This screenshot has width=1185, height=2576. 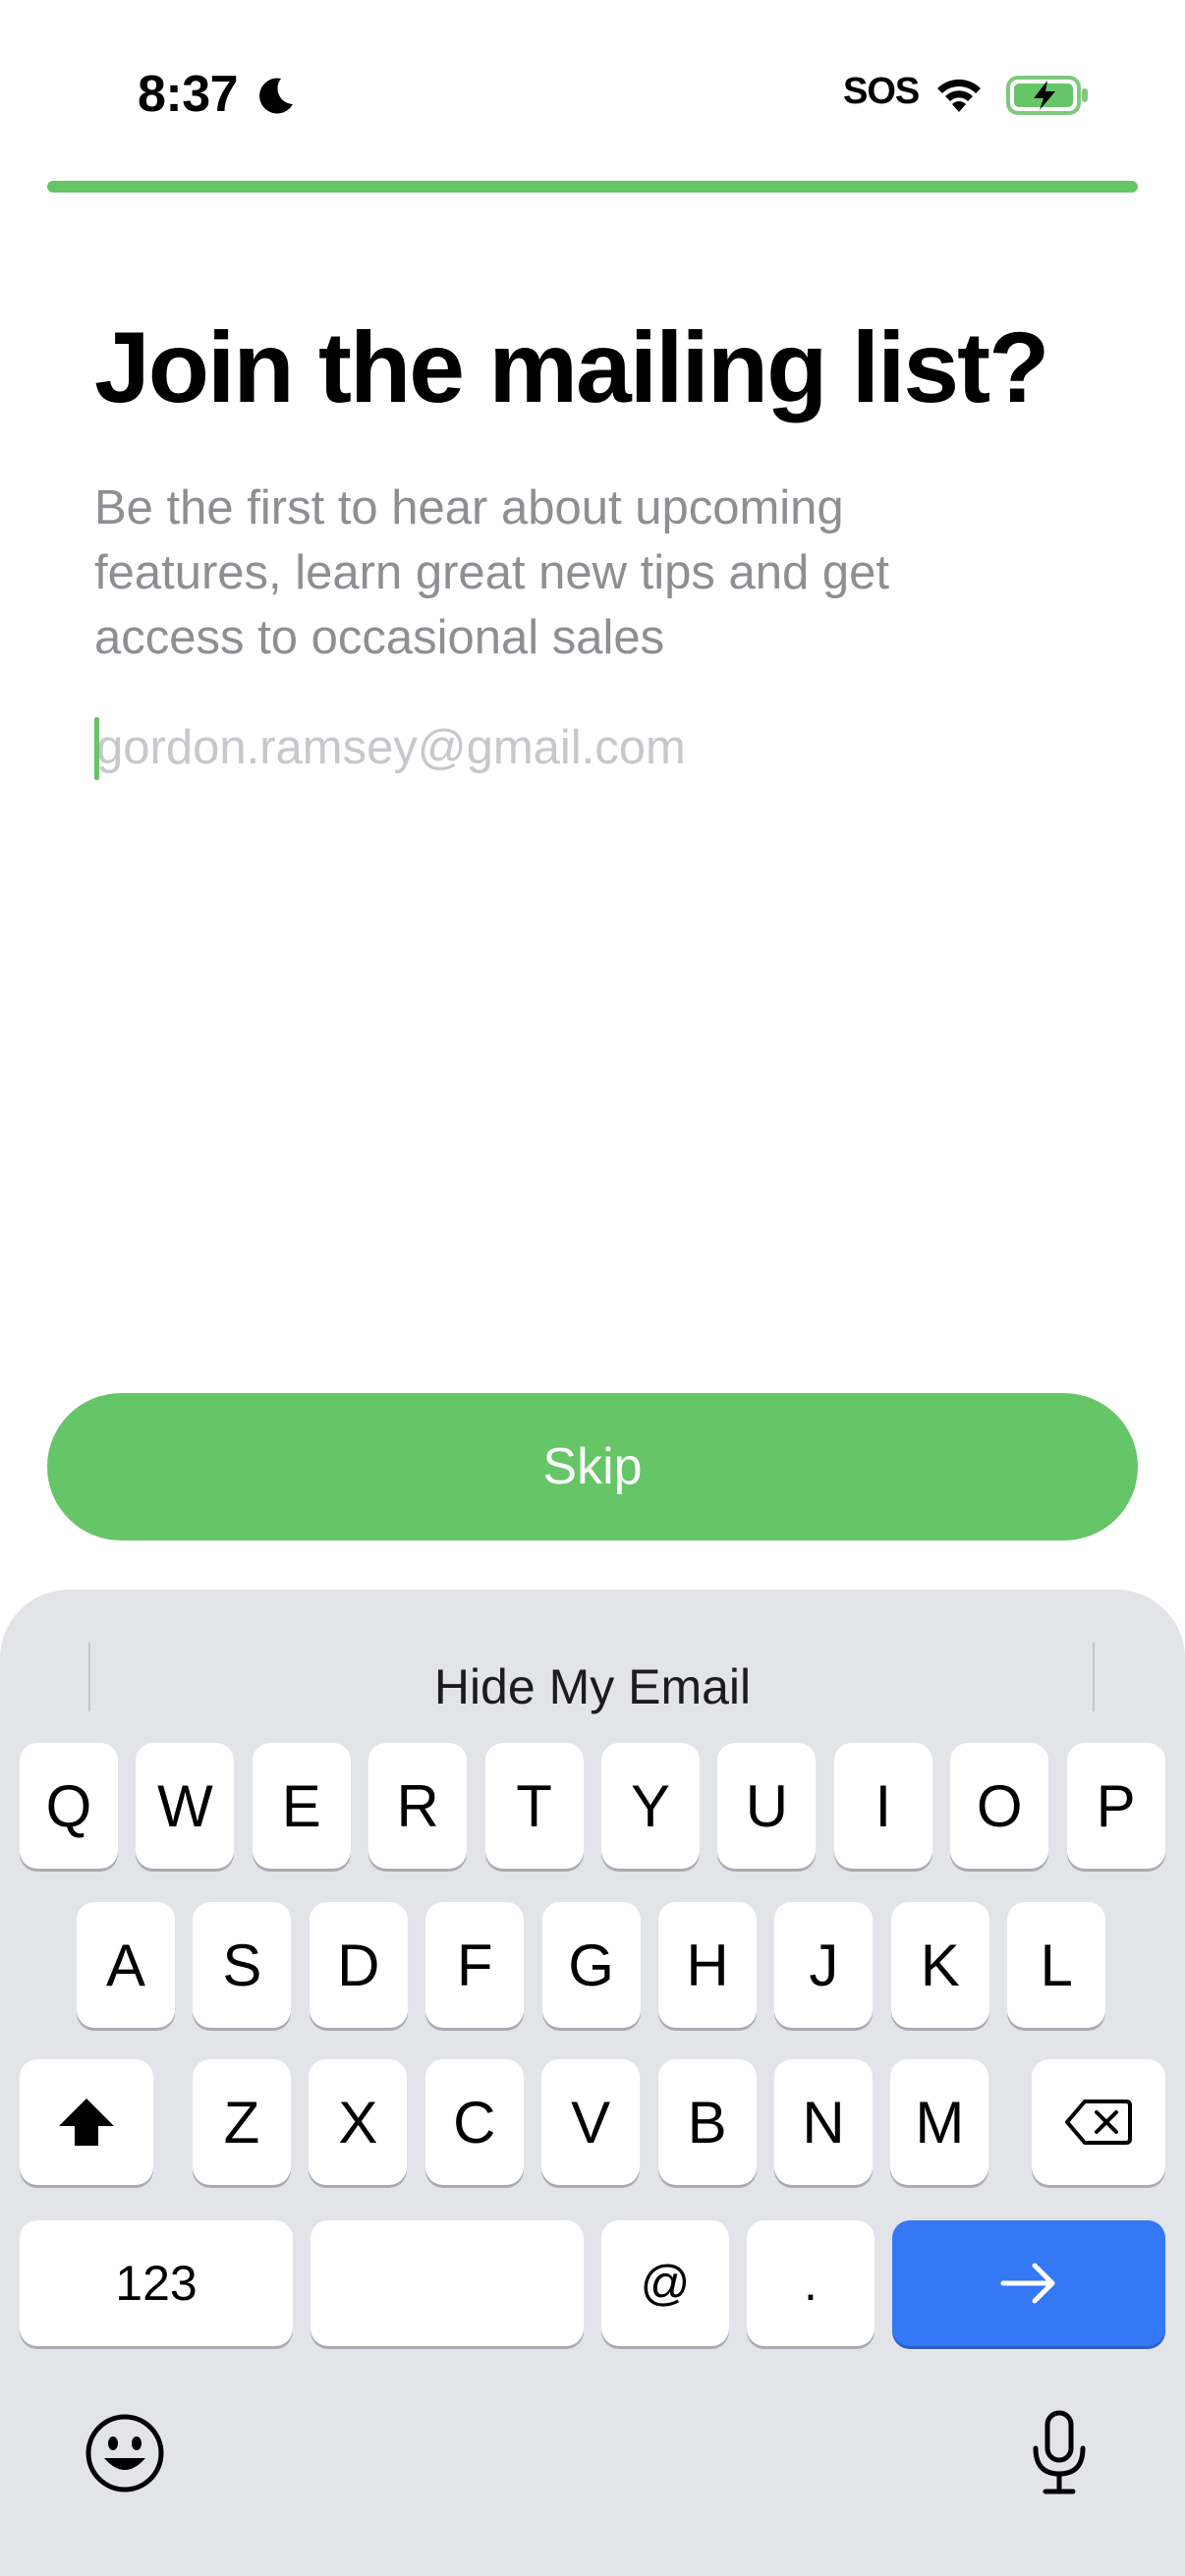 I want to click on microphone-icon, so click(x=1060, y=2453).